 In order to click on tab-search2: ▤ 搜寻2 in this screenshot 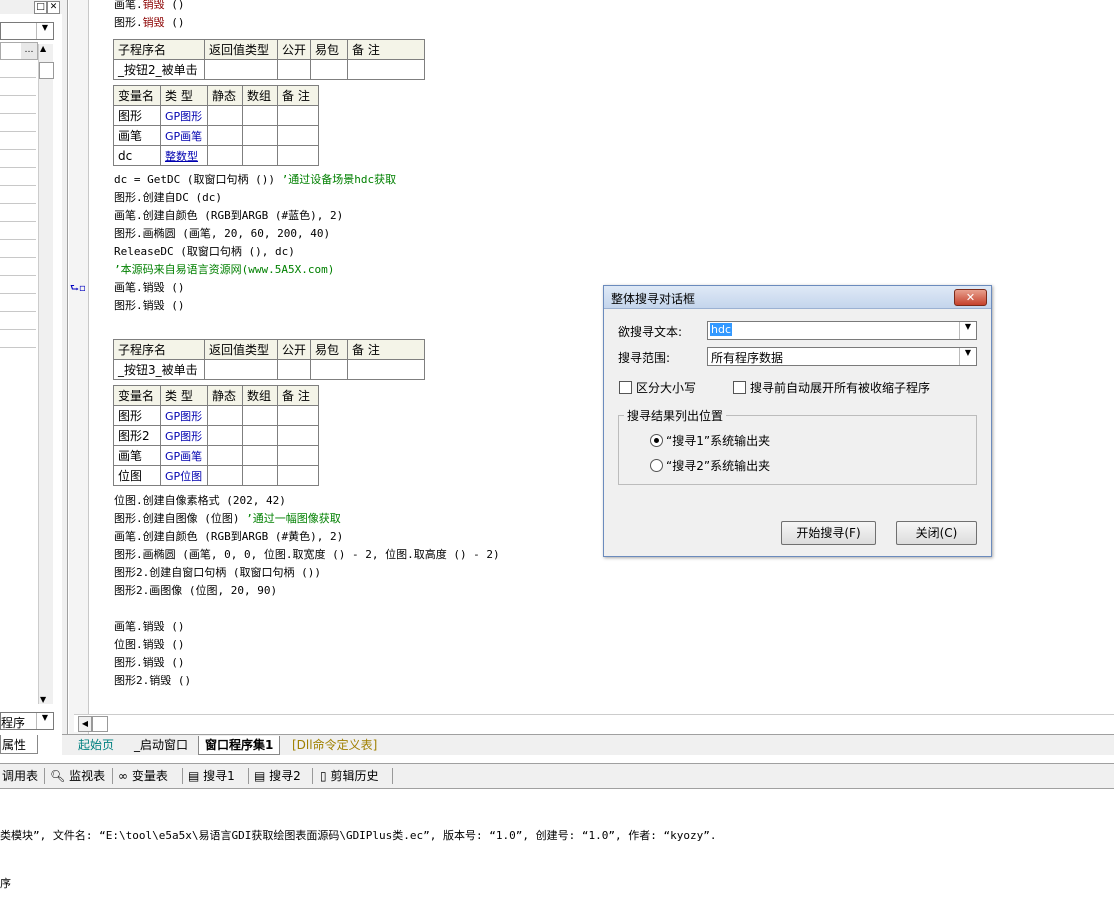, I will do `click(277, 776)`.